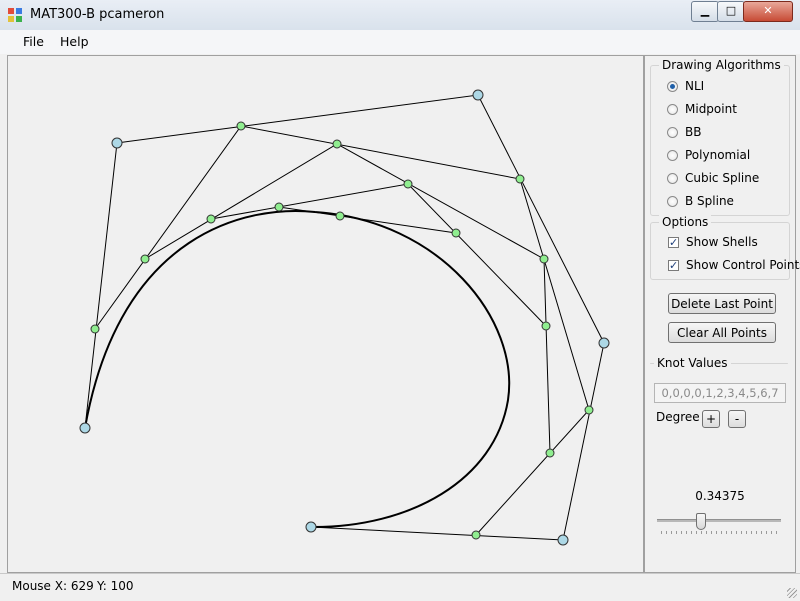  Describe the element at coordinates (400, 42) in the screenshot. I see `menu-bar: File Help` at that location.